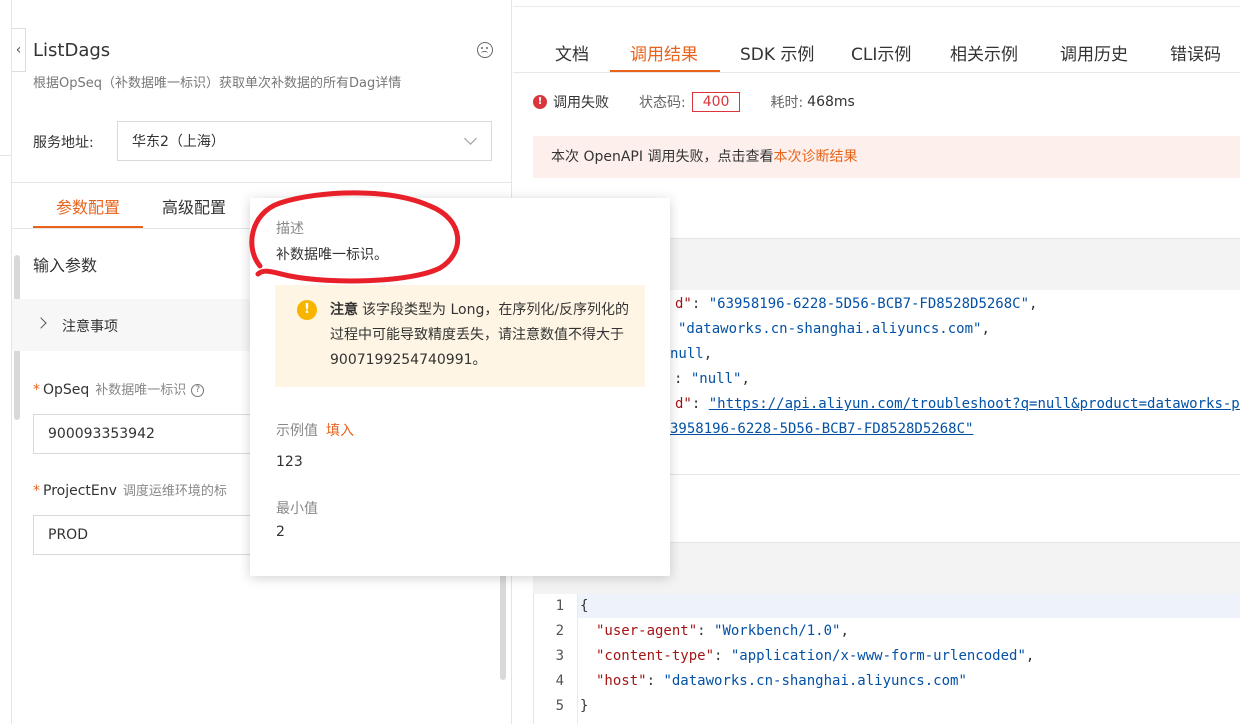 Image resolution: width=1240 pixels, height=724 pixels. Describe the element at coordinates (194, 208) in the screenshot. I see `tab-advanced-config: 高级配置` at that location.